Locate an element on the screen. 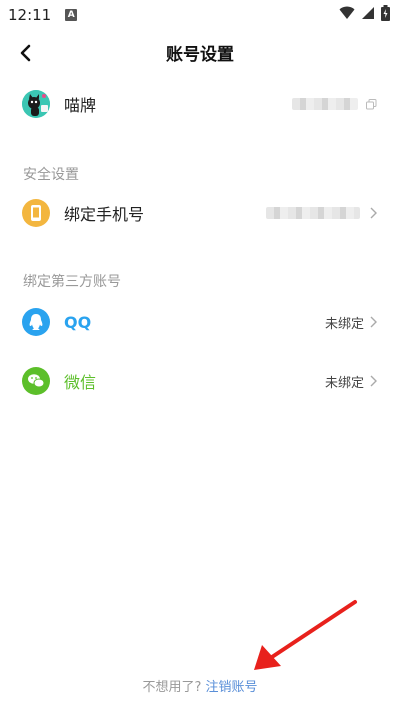 Image resolution: width=400 pixels, height=710 pixels. wechat-status: 未绑定 is located at coordinates (344, 383).